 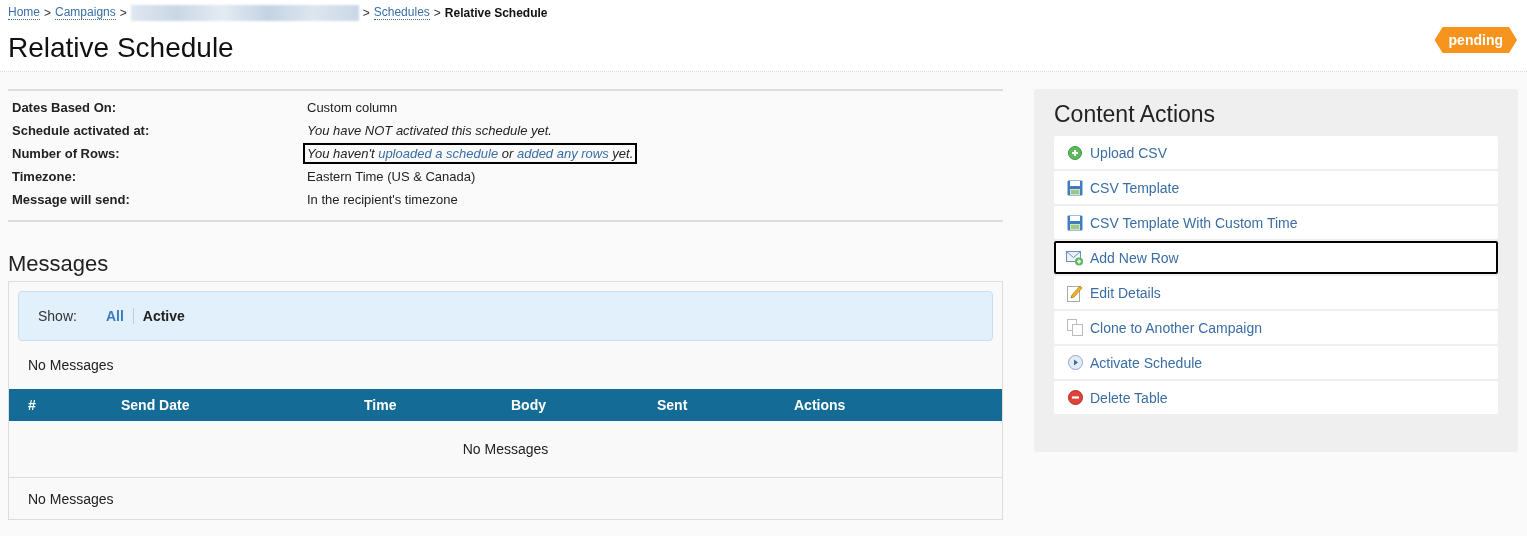 I want to click on play-circle-icon, so click(x=1075, y=362).